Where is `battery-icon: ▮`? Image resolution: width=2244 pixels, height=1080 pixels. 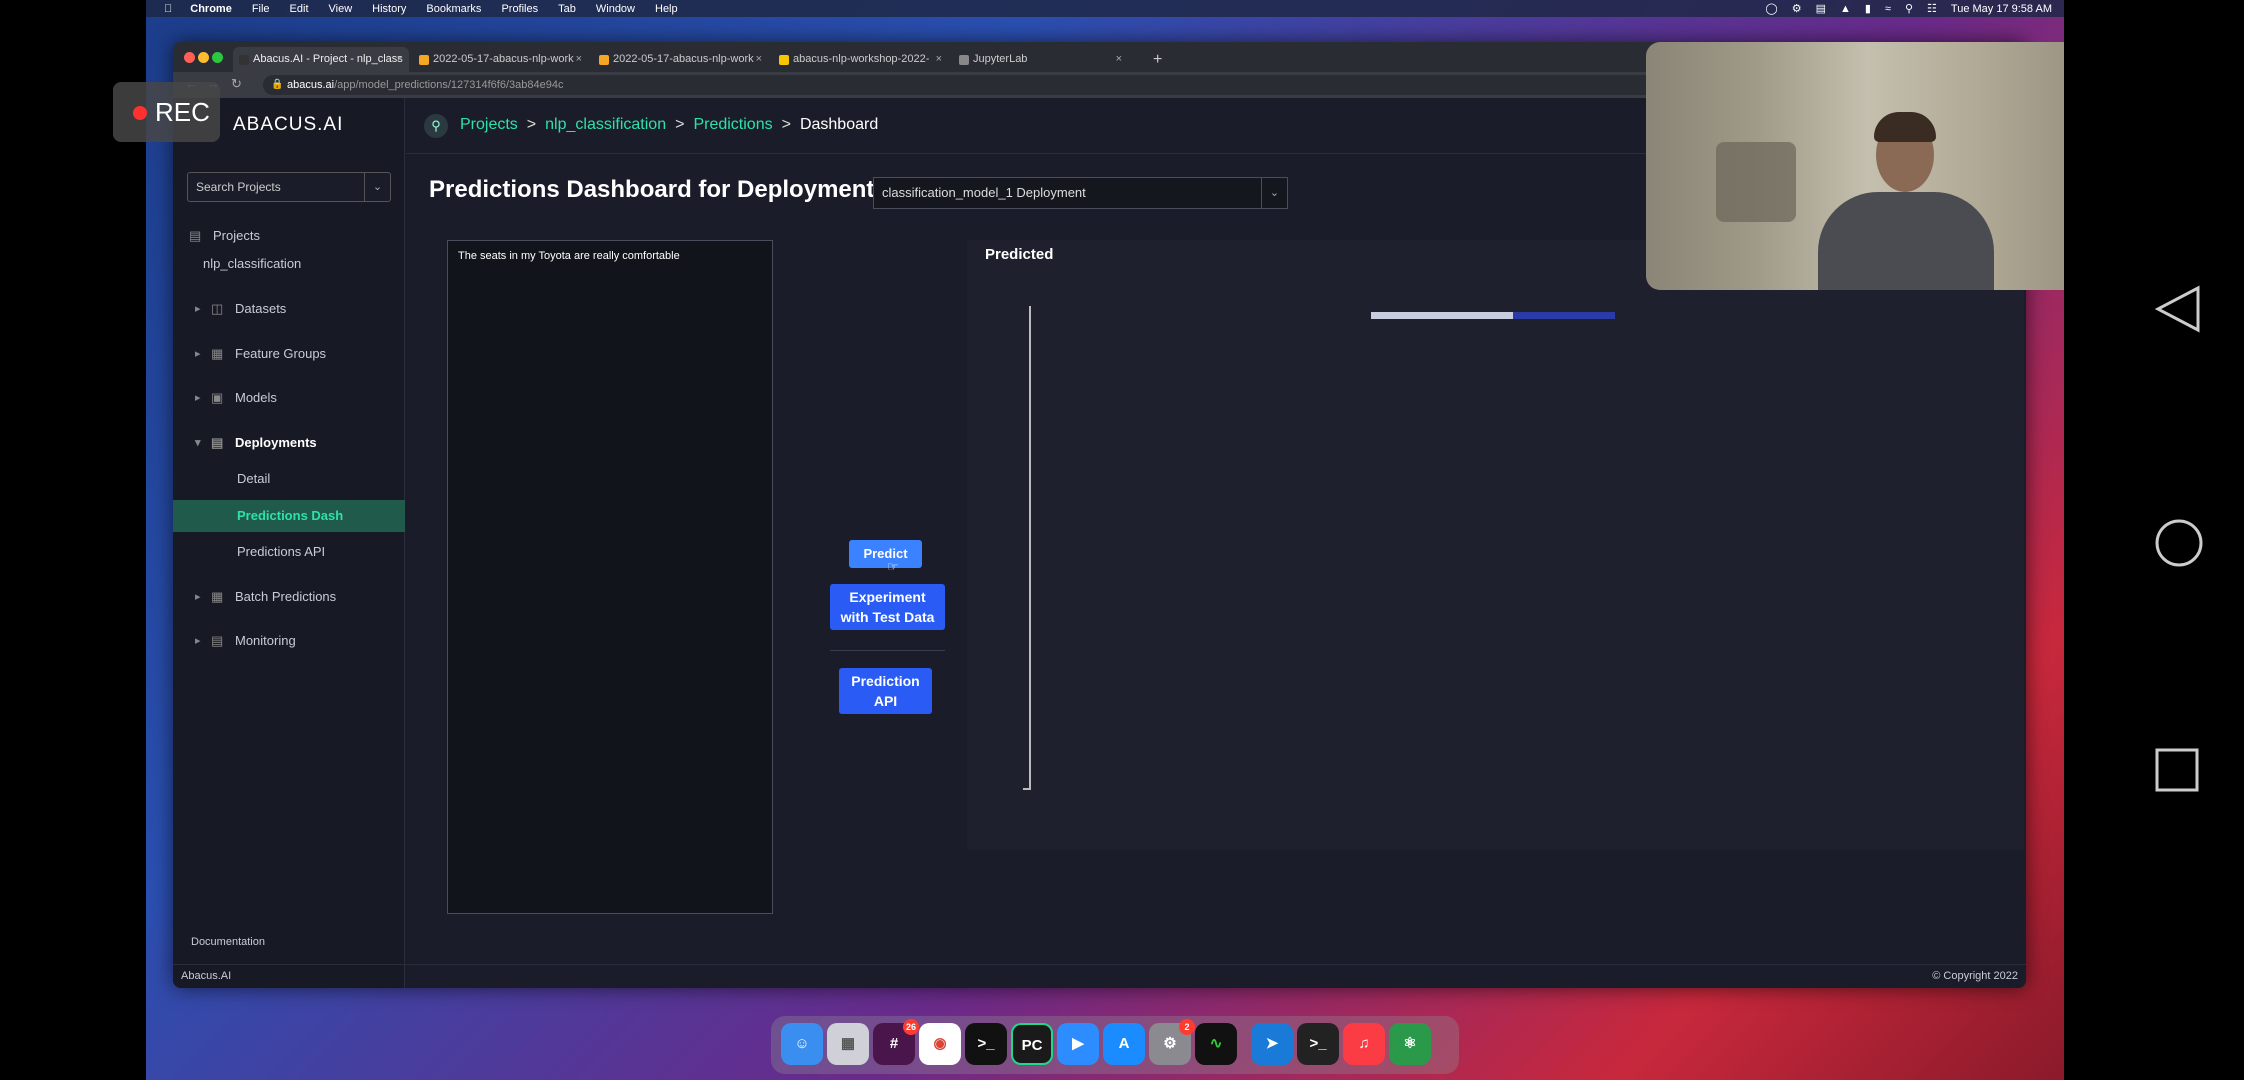
battery-icon: ▮ is located at coordinates (1868, 8).